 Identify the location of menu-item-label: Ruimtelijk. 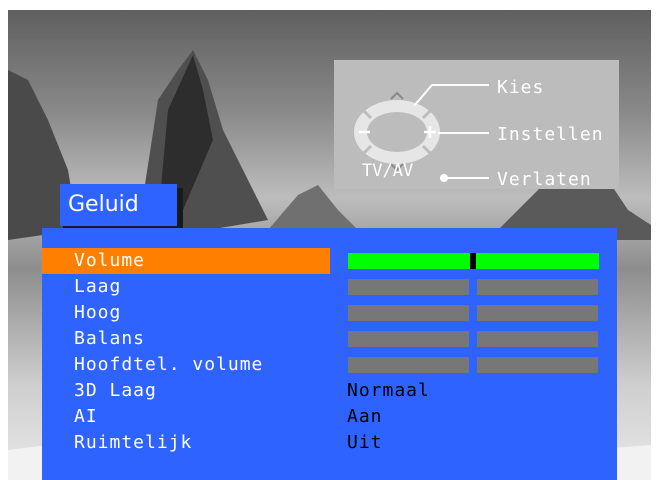
(133, 442).